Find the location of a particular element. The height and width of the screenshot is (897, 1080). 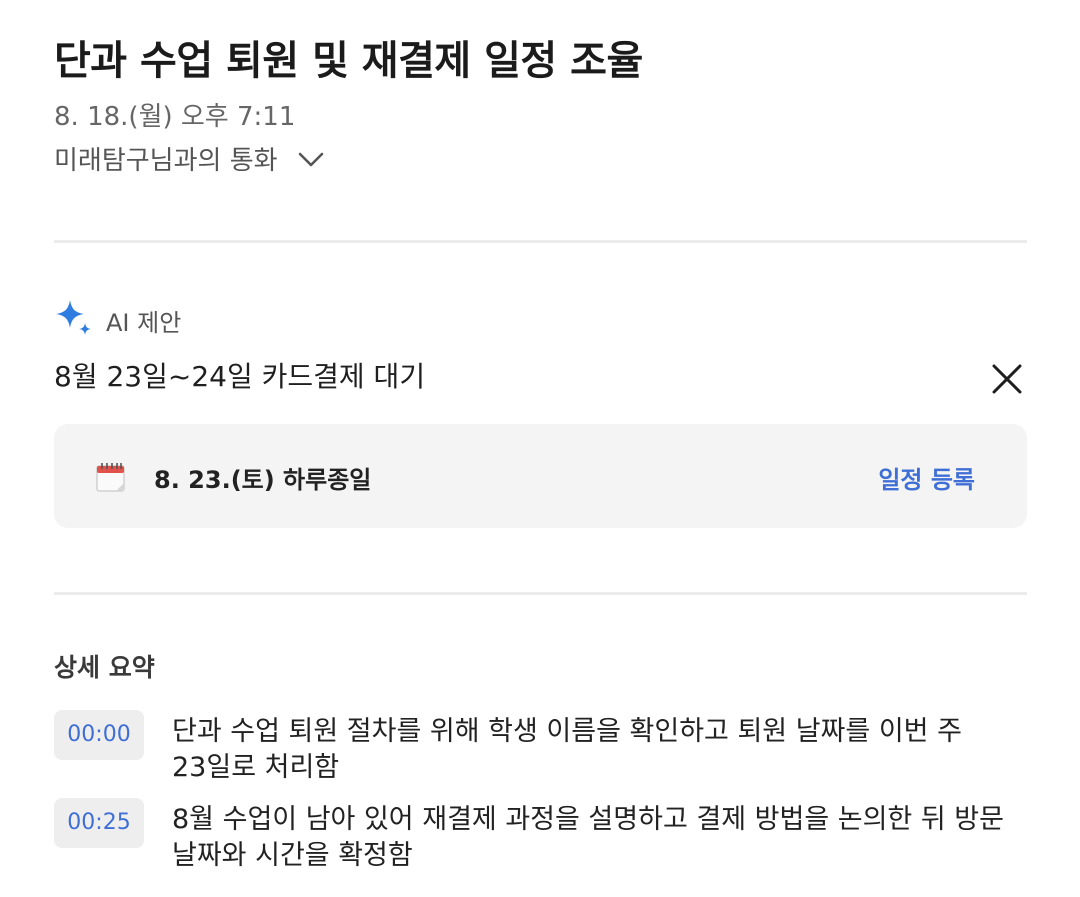

suggested-event-card: 8. 23.(토) 하루종일 일정 등록 is located at coordinates (540, 476).